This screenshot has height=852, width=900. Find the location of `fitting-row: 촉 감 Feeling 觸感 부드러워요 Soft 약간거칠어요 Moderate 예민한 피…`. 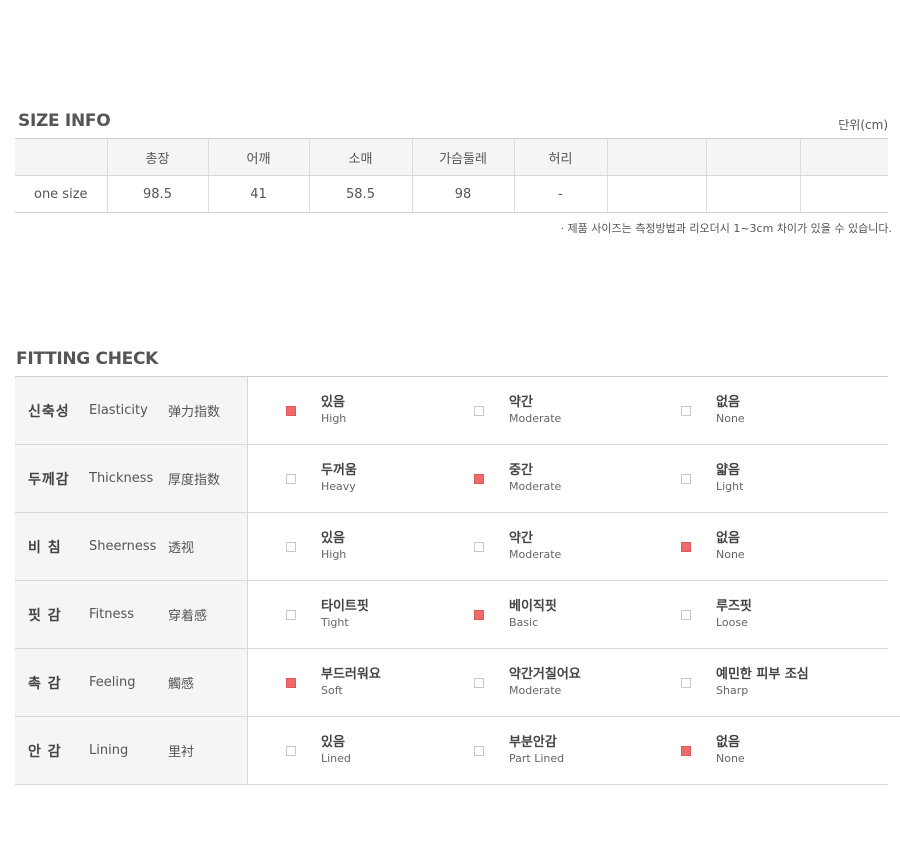

fitting-row: 촉 감 Feeling 觸感 부드러워요 Soft 약간거칠어요 Moderate 예민한 피… is located at coordinates (457, 683).